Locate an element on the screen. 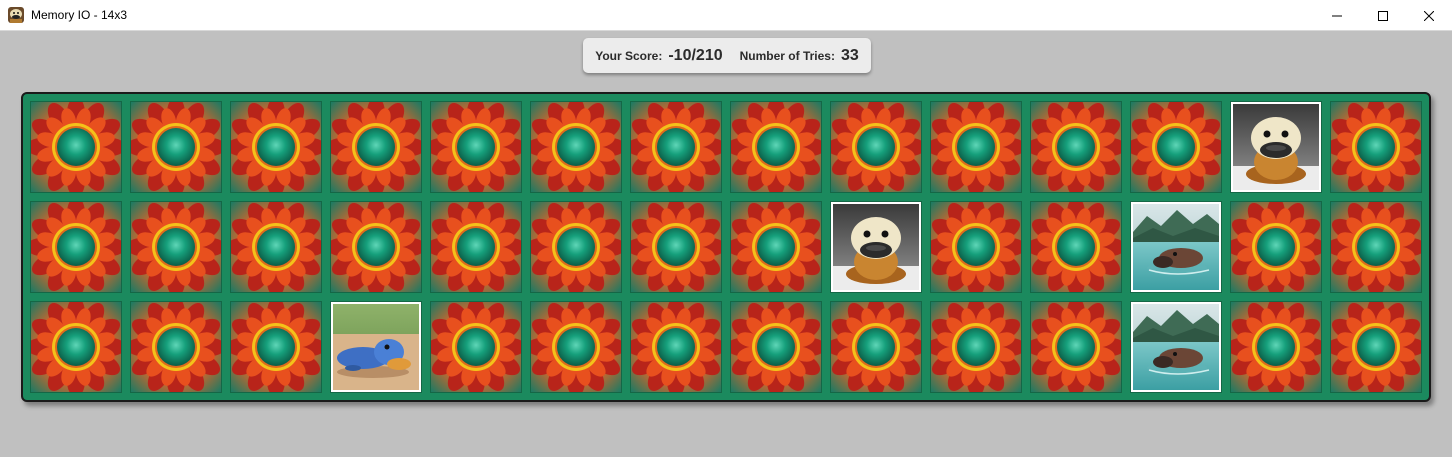  score-value: -10/210 is located at coordinates (695, 55).